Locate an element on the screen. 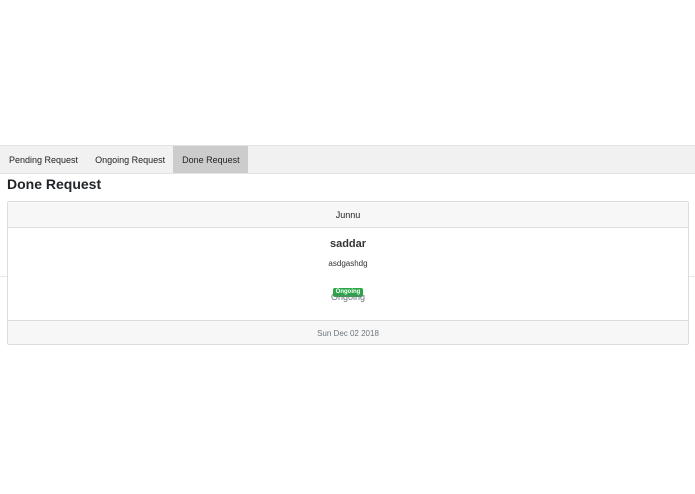  tab-label: Done Request is located at coordinates (211, 159).